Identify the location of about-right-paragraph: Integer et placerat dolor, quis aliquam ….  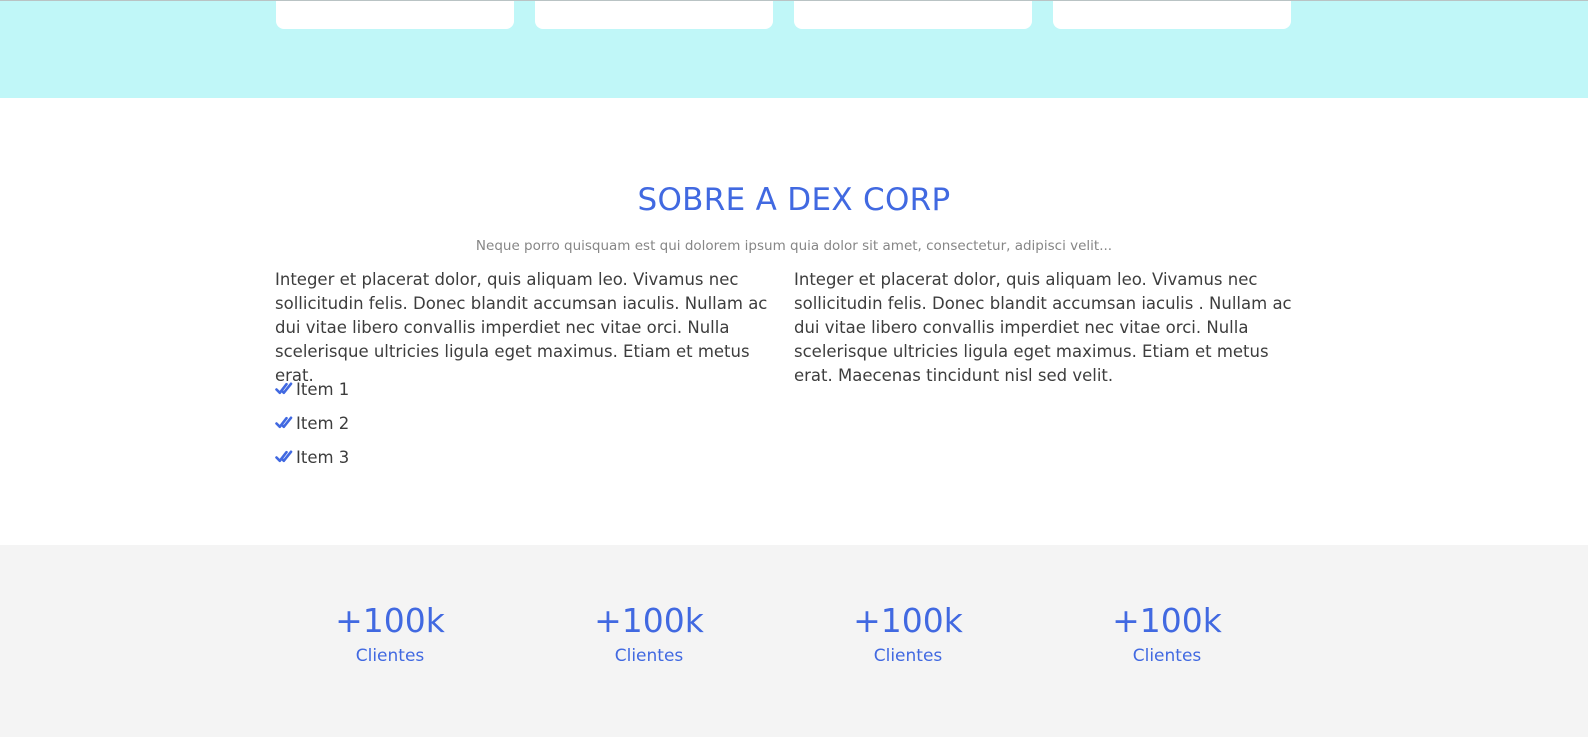
(1043, 327).